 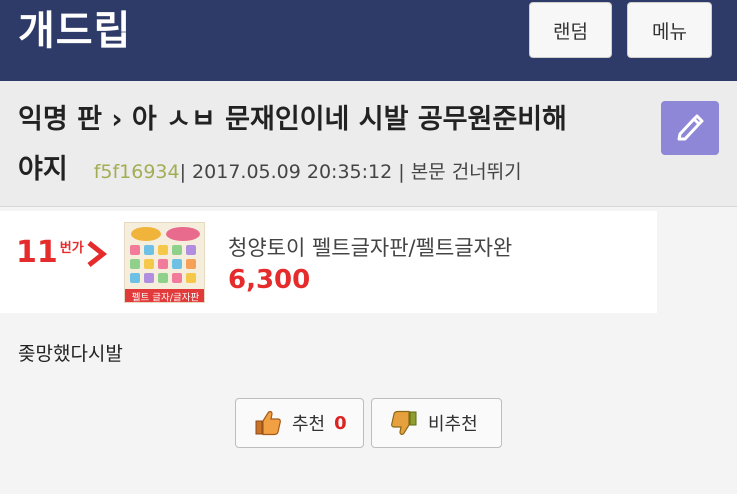 What do you see at coordinates (269, 280) in the screenshot?
I see `ad-product-price: 6,300` at bounding box center [269, 280].